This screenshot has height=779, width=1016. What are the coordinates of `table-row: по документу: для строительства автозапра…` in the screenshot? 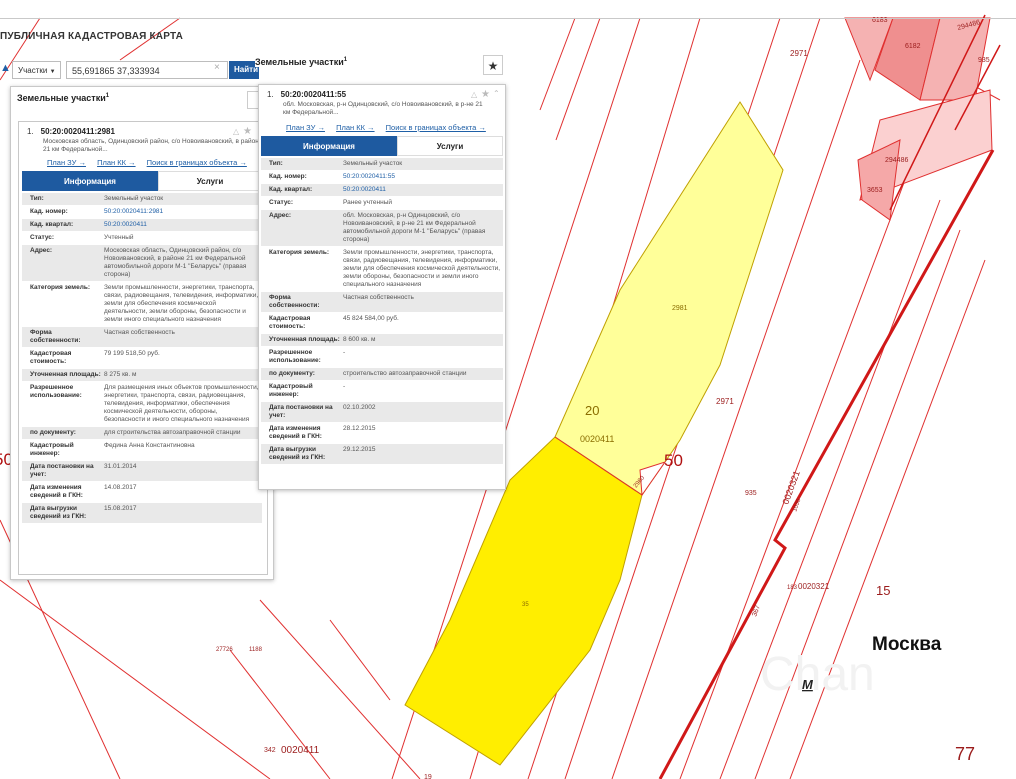 It's located at (142, 433).